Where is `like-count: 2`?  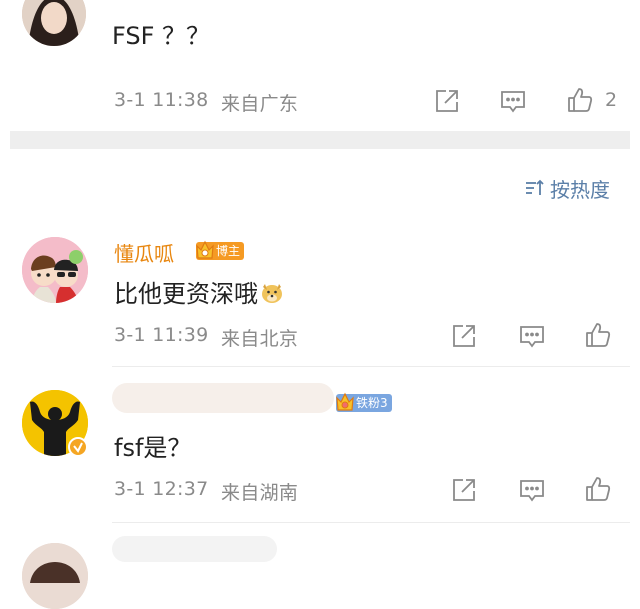 like-count: 2 is located at coordinates (611, 100).